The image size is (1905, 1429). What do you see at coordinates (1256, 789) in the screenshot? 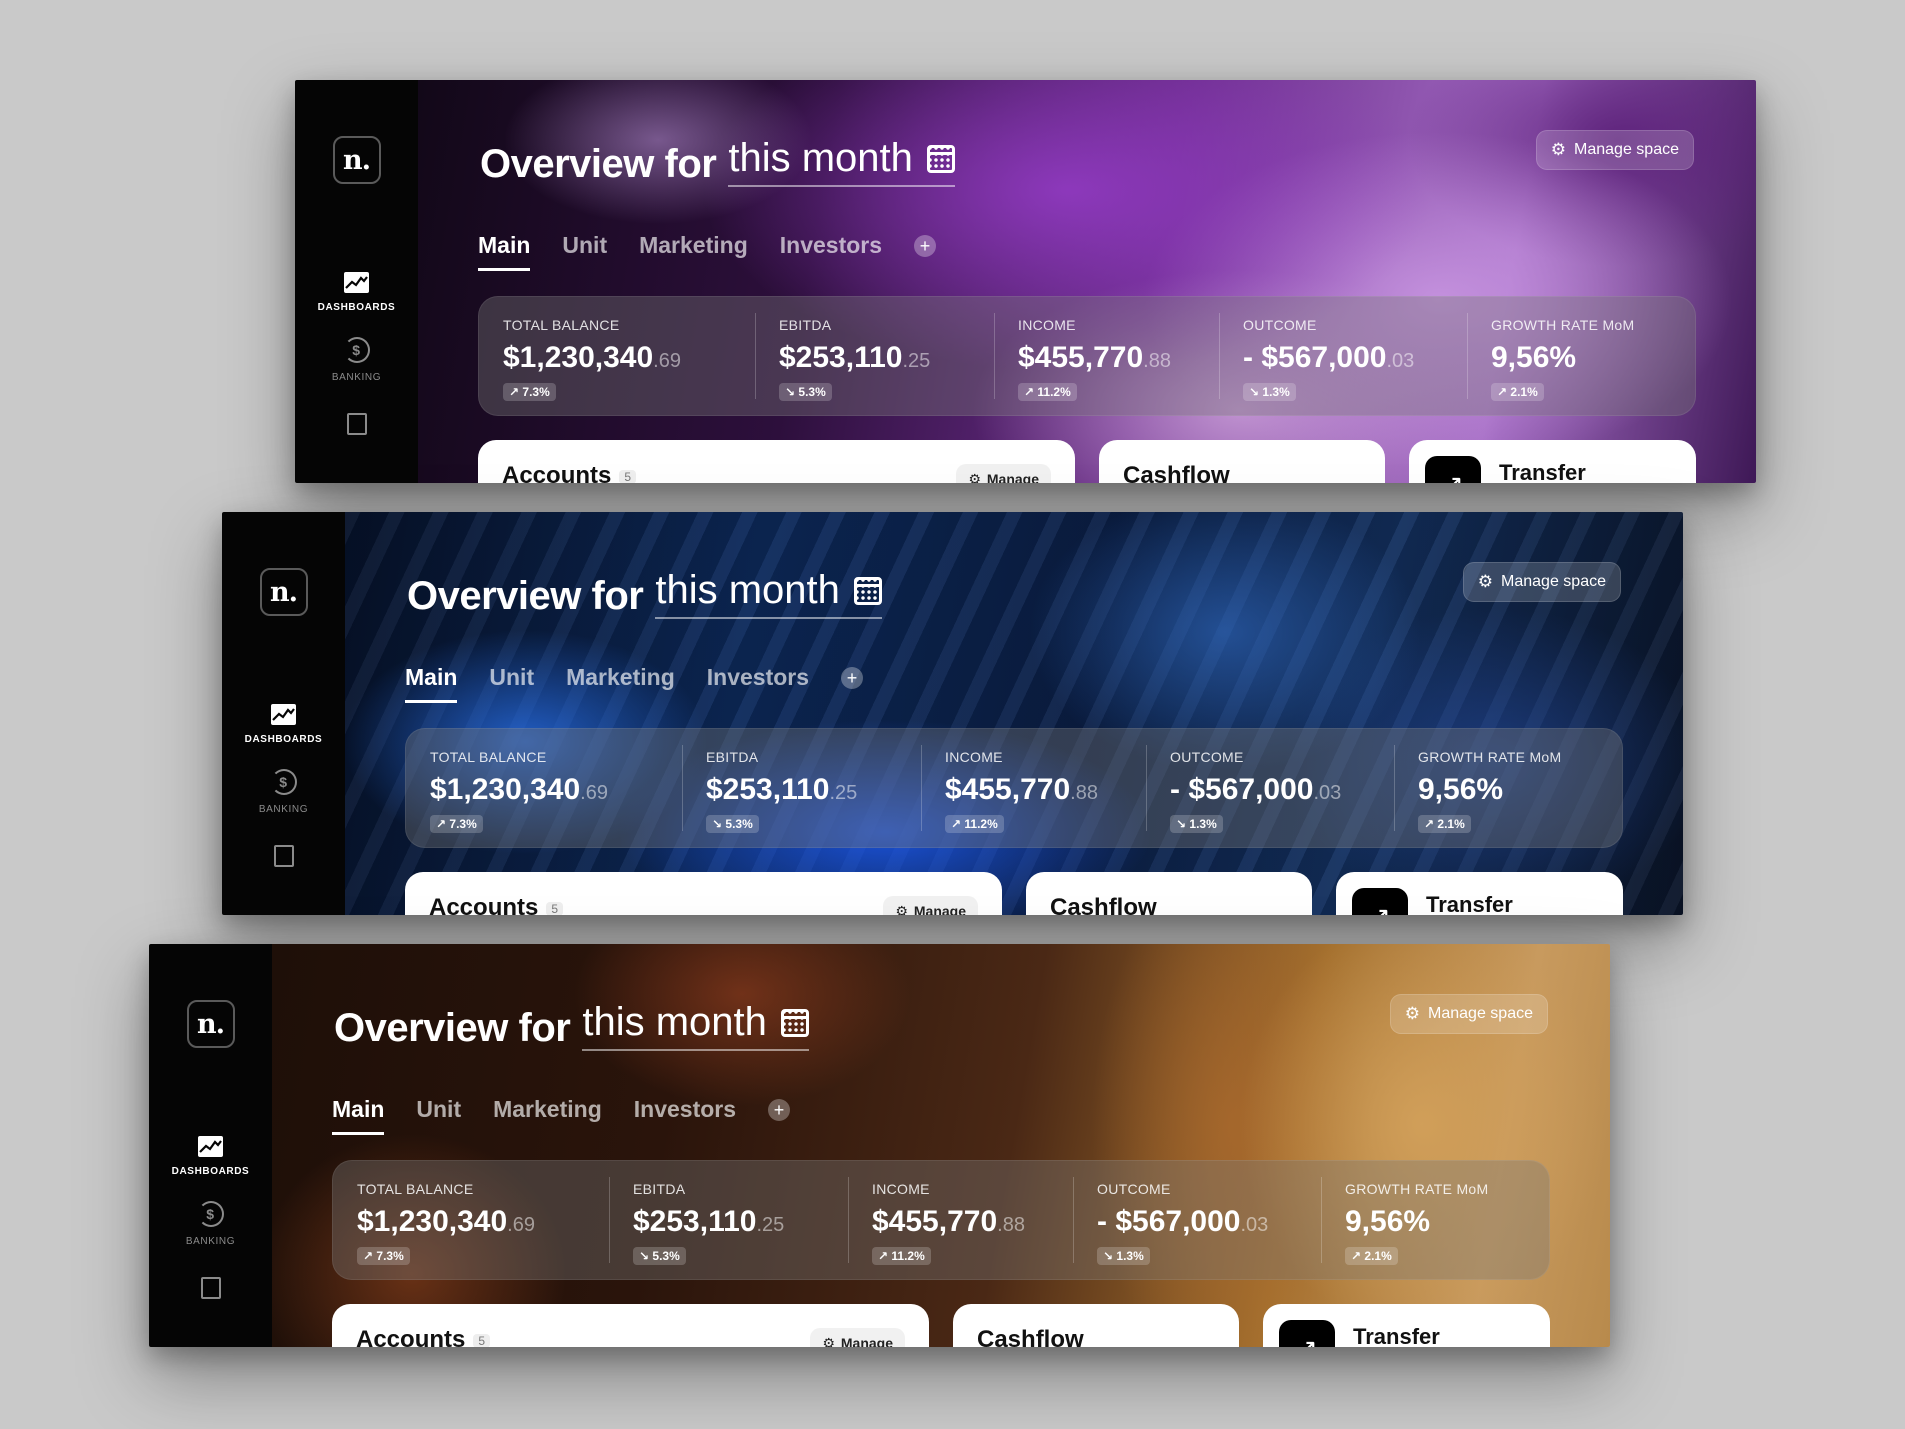
I see `stat-value: - $567,000.03` at bounding box center [1256, 789].